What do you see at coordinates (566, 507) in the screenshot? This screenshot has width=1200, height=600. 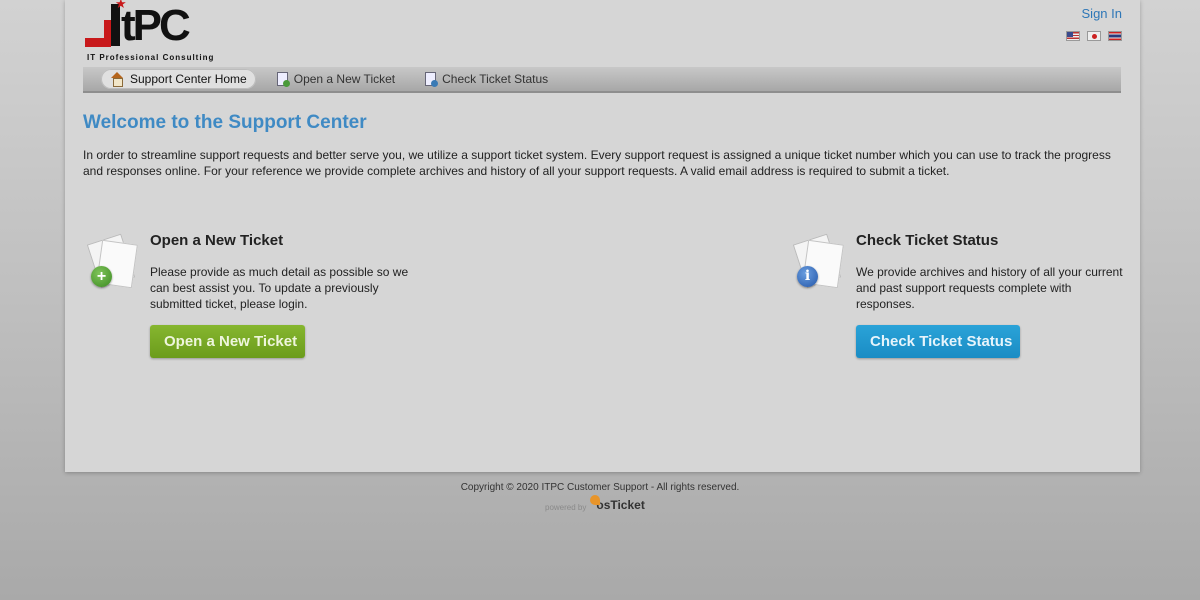 I see `powered-by-label: powered by` at bounding box center [566, 507].